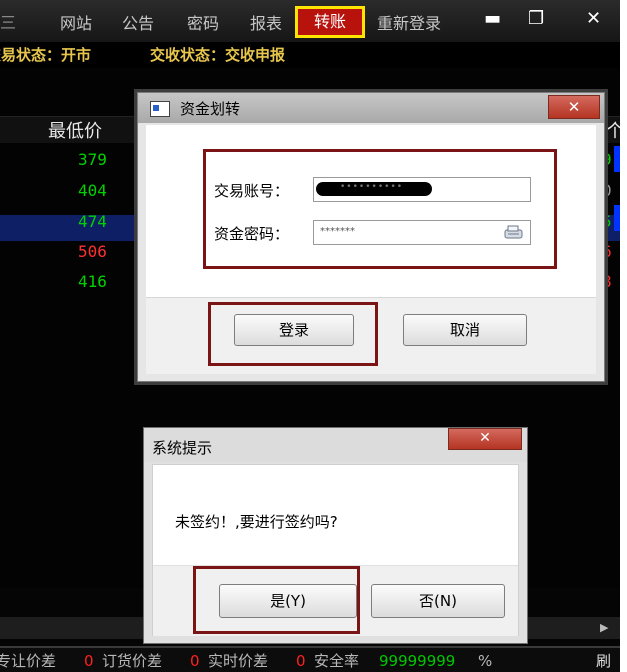 This screenshot has width=627, height=672. Describe the element at coordinates (92, 251) in the screenshot. I see `table-cell-low-price: 506` at that location.